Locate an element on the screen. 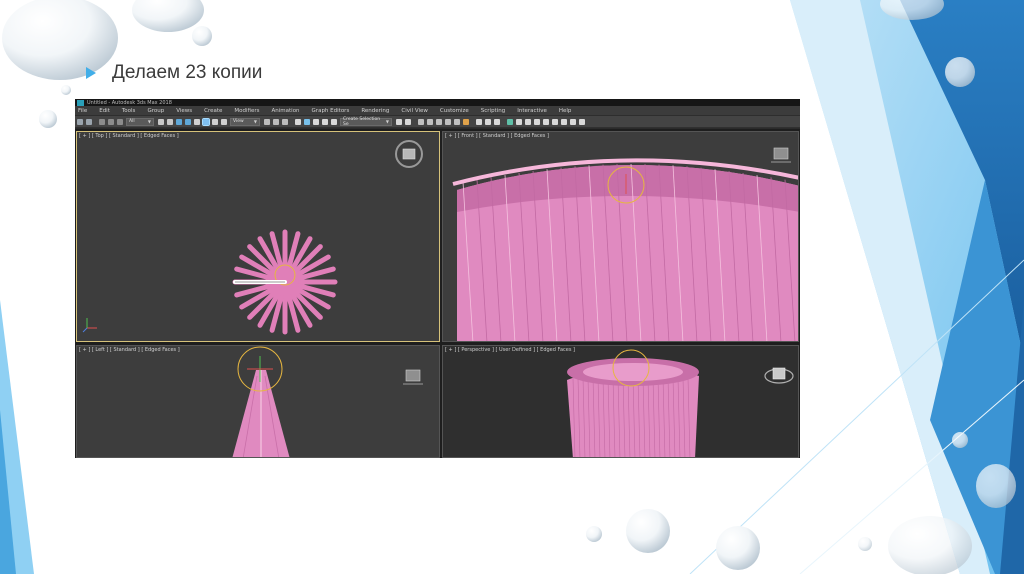  menu-animation: Animation is located at coordinates (286, 111).